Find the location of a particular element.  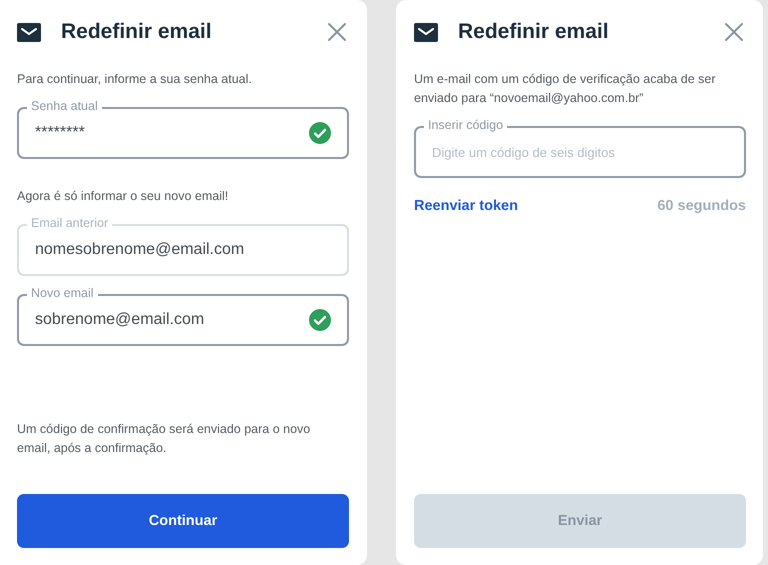

instruction-text: Agora é só informar o seu novo email! is located at coordinates (123, 196).